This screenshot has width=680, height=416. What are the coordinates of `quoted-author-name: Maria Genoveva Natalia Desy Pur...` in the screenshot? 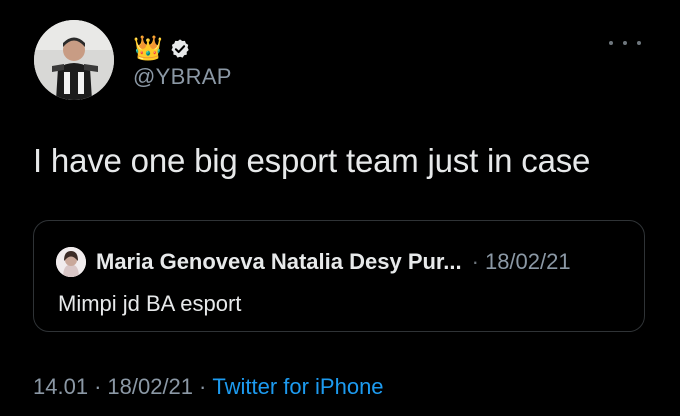 It's located at (279, 261).